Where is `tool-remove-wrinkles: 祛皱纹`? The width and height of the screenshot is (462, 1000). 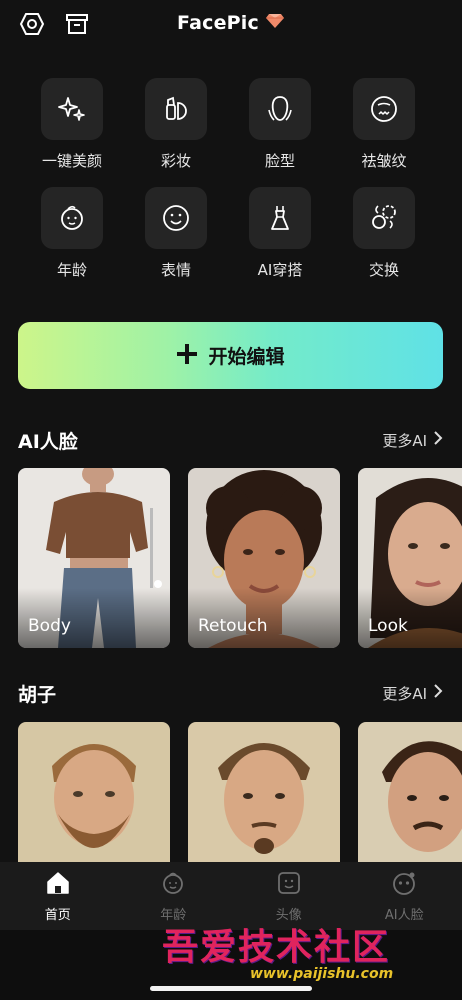
tool-remove-wrinkles: 祛皱纹 is located at coordinates (384, 124).